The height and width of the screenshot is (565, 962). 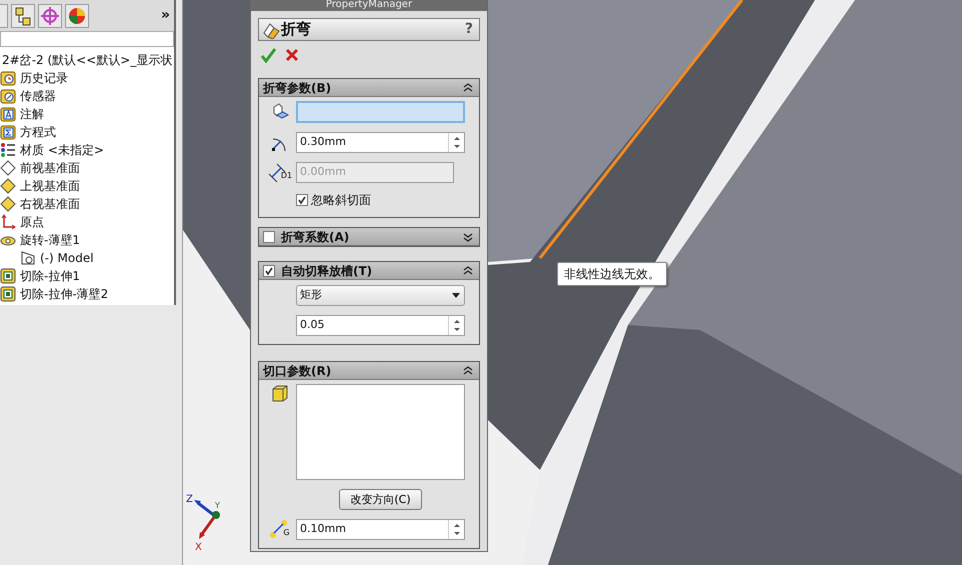 What do you see at coordinates (380, 295) in the screenshot?
I see `dropdown: 矩形` at bounding box center [380, 295].